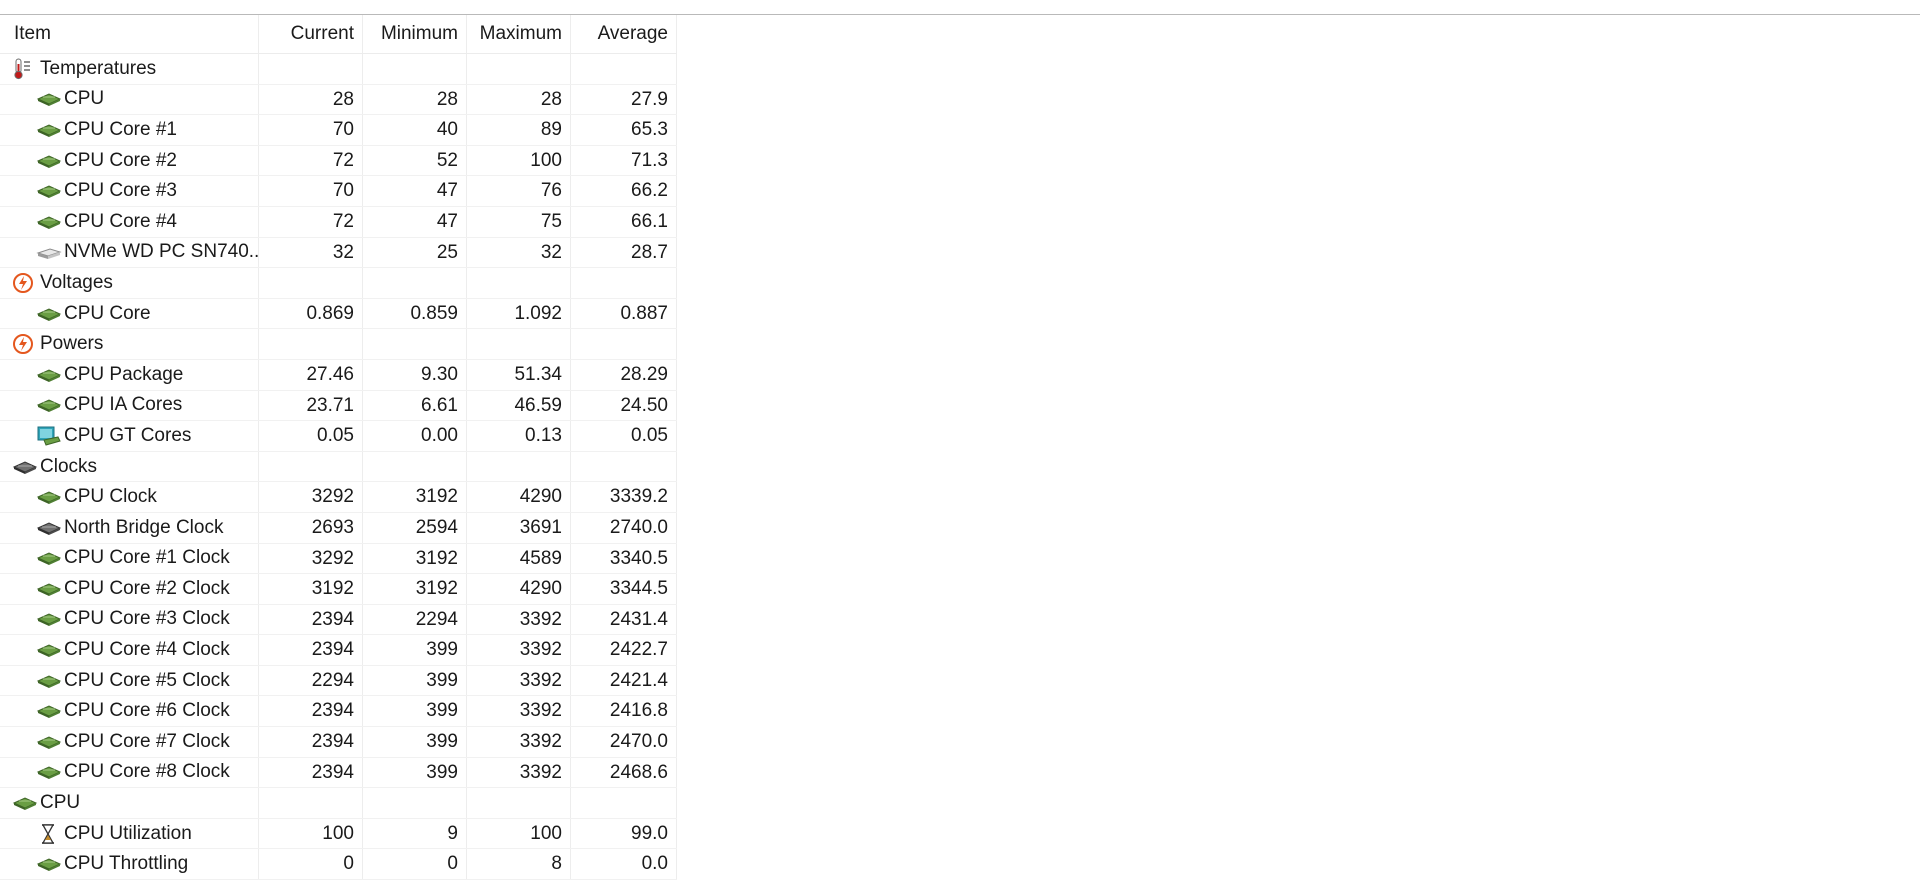  Describe the element at coordinates (338, 314) in the screenshot. I see `sensor-row-cpu-core: CPU Core 0.869 0.859 1.092 0.887` at that location.